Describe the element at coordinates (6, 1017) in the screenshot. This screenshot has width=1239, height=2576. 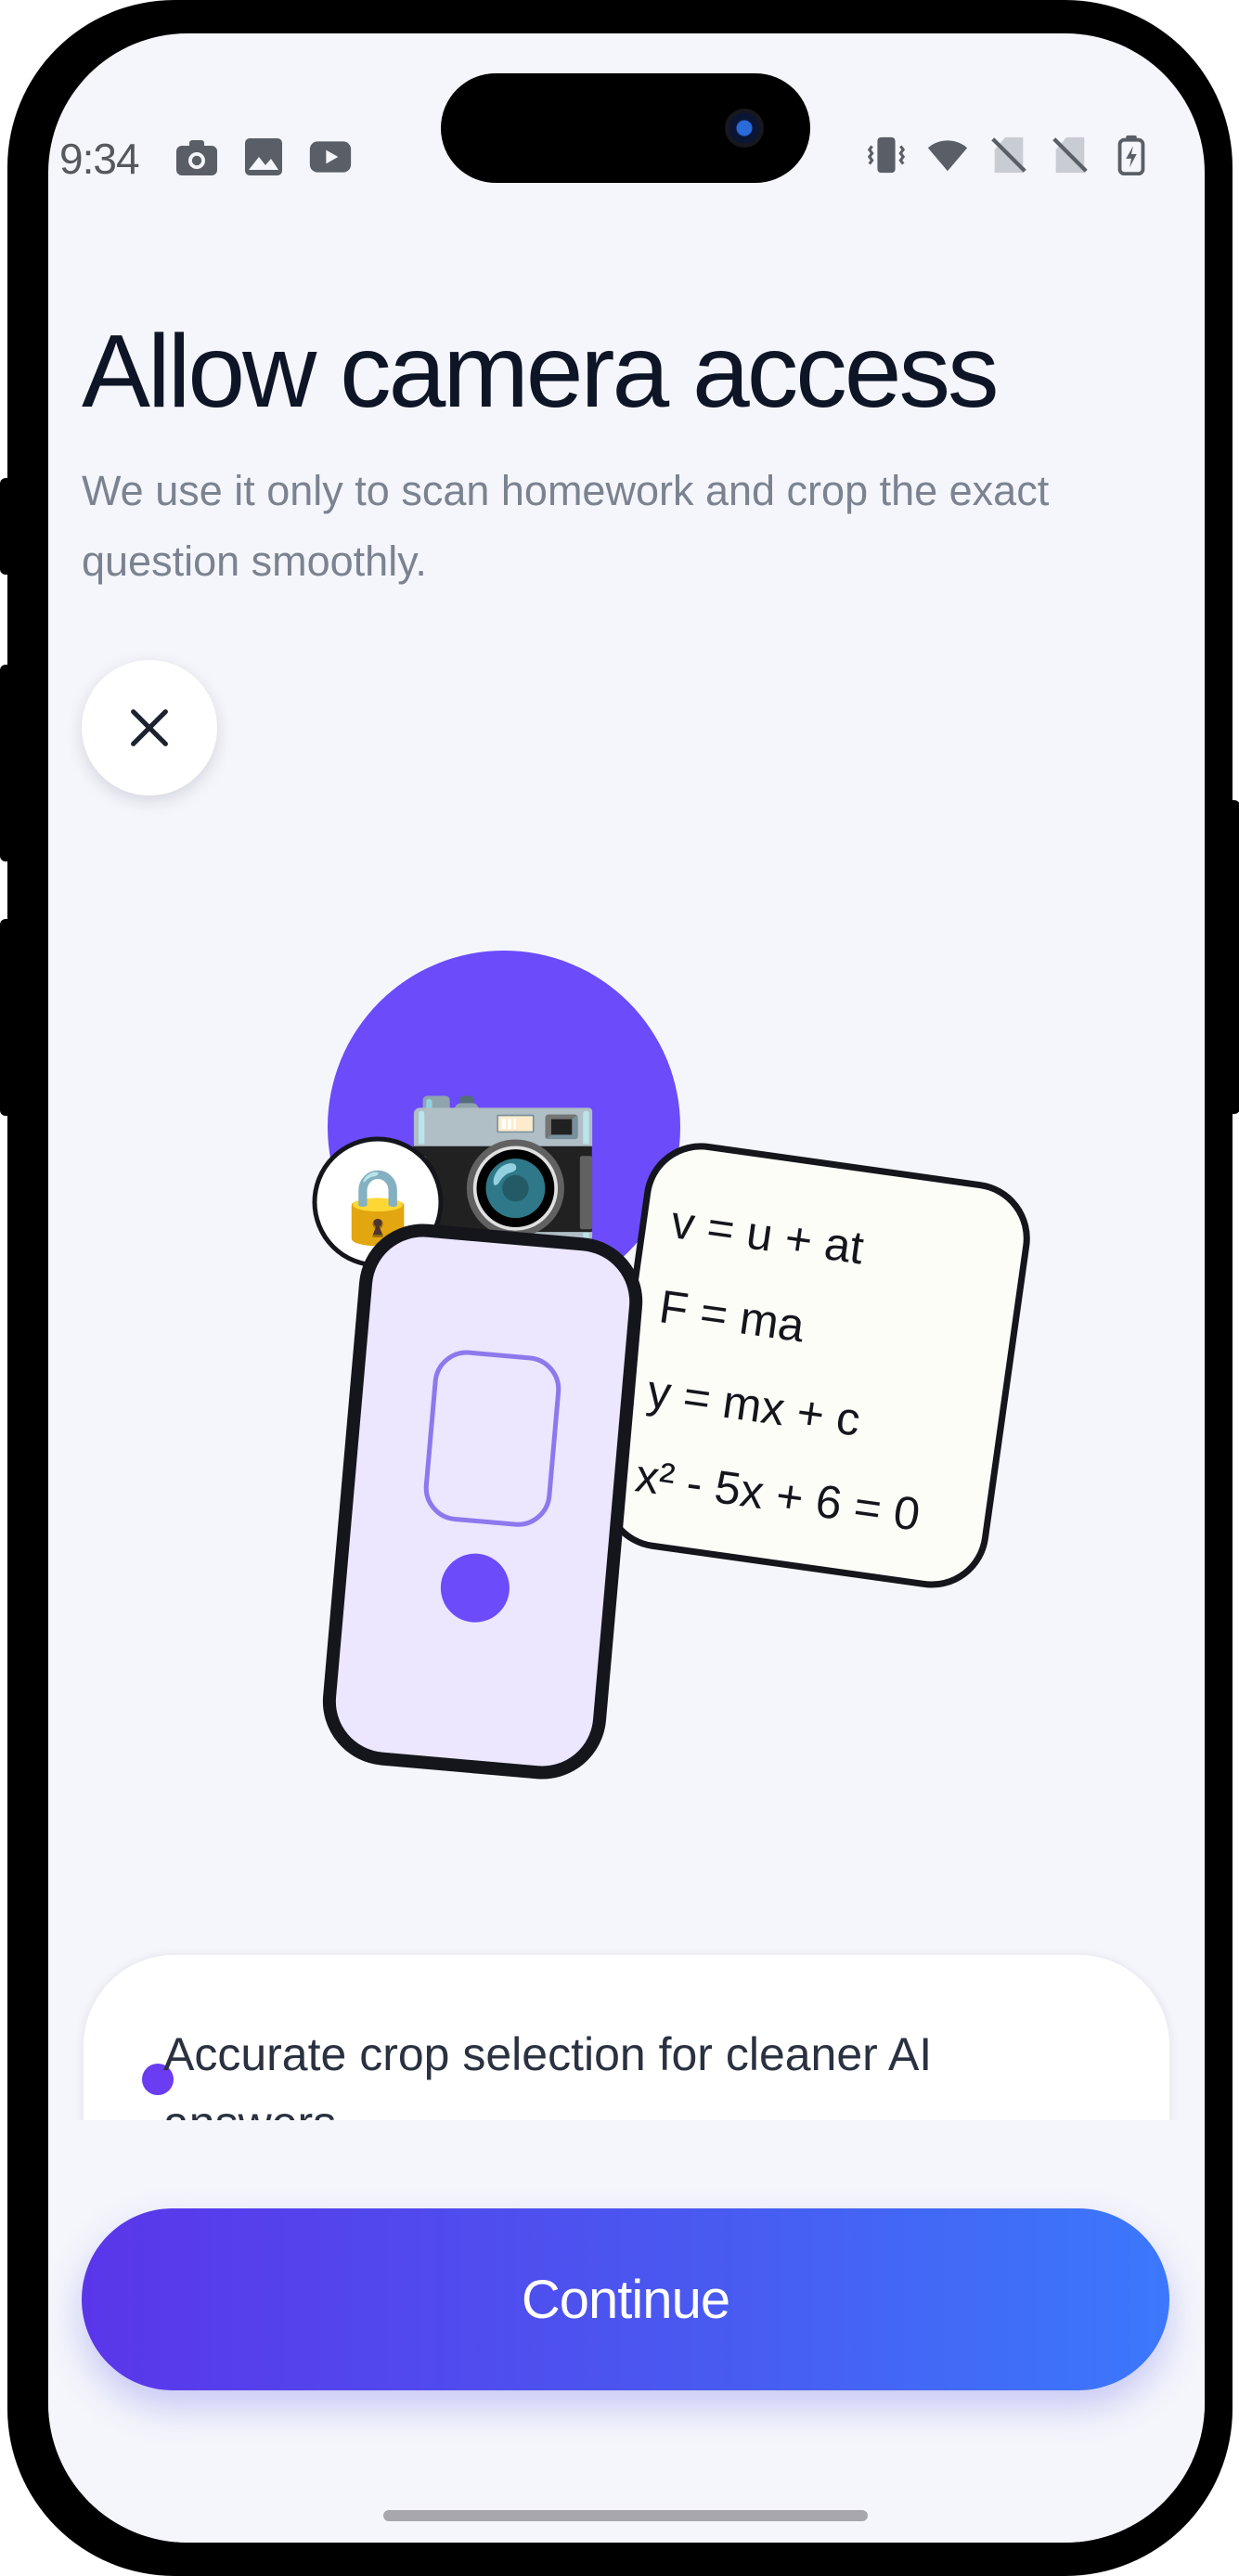
I see `volume-down-button` at that location.